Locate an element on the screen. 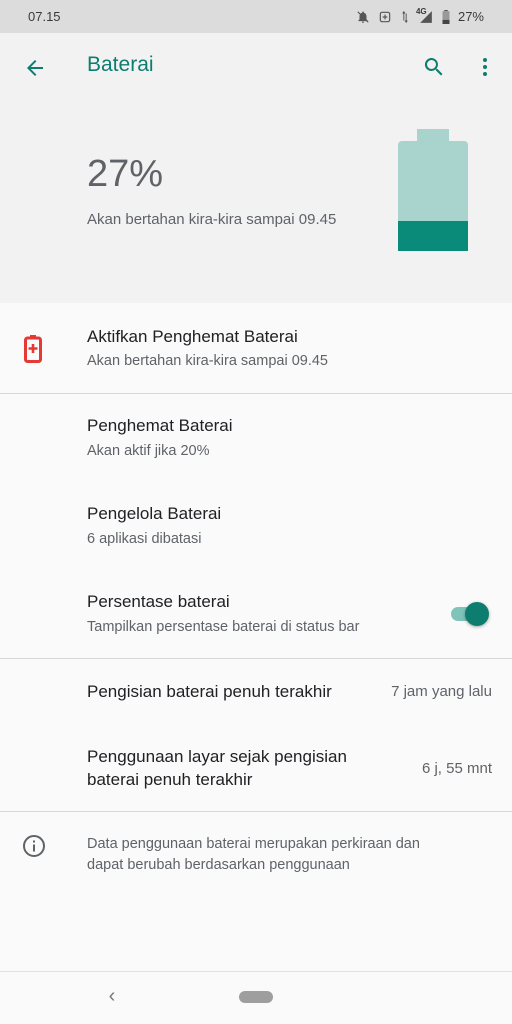 This screenshot has width=512, height=1024. row-title: Penghemat Baterai is located at coordinates (160, 425).